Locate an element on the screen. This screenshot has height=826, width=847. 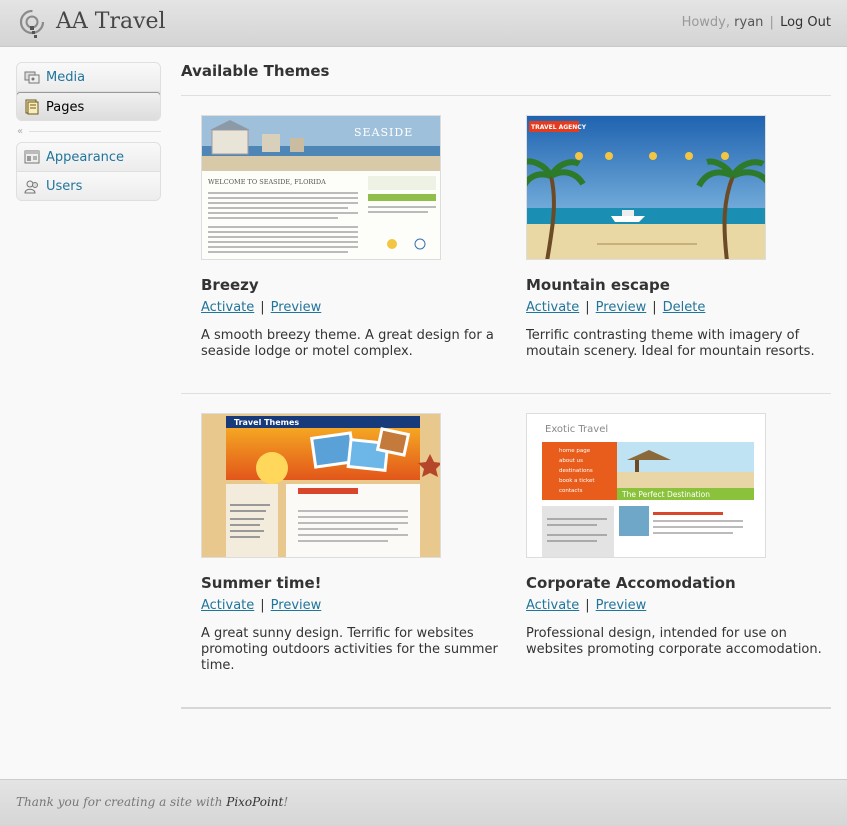
users-icon is located at coordinates (31, 186).